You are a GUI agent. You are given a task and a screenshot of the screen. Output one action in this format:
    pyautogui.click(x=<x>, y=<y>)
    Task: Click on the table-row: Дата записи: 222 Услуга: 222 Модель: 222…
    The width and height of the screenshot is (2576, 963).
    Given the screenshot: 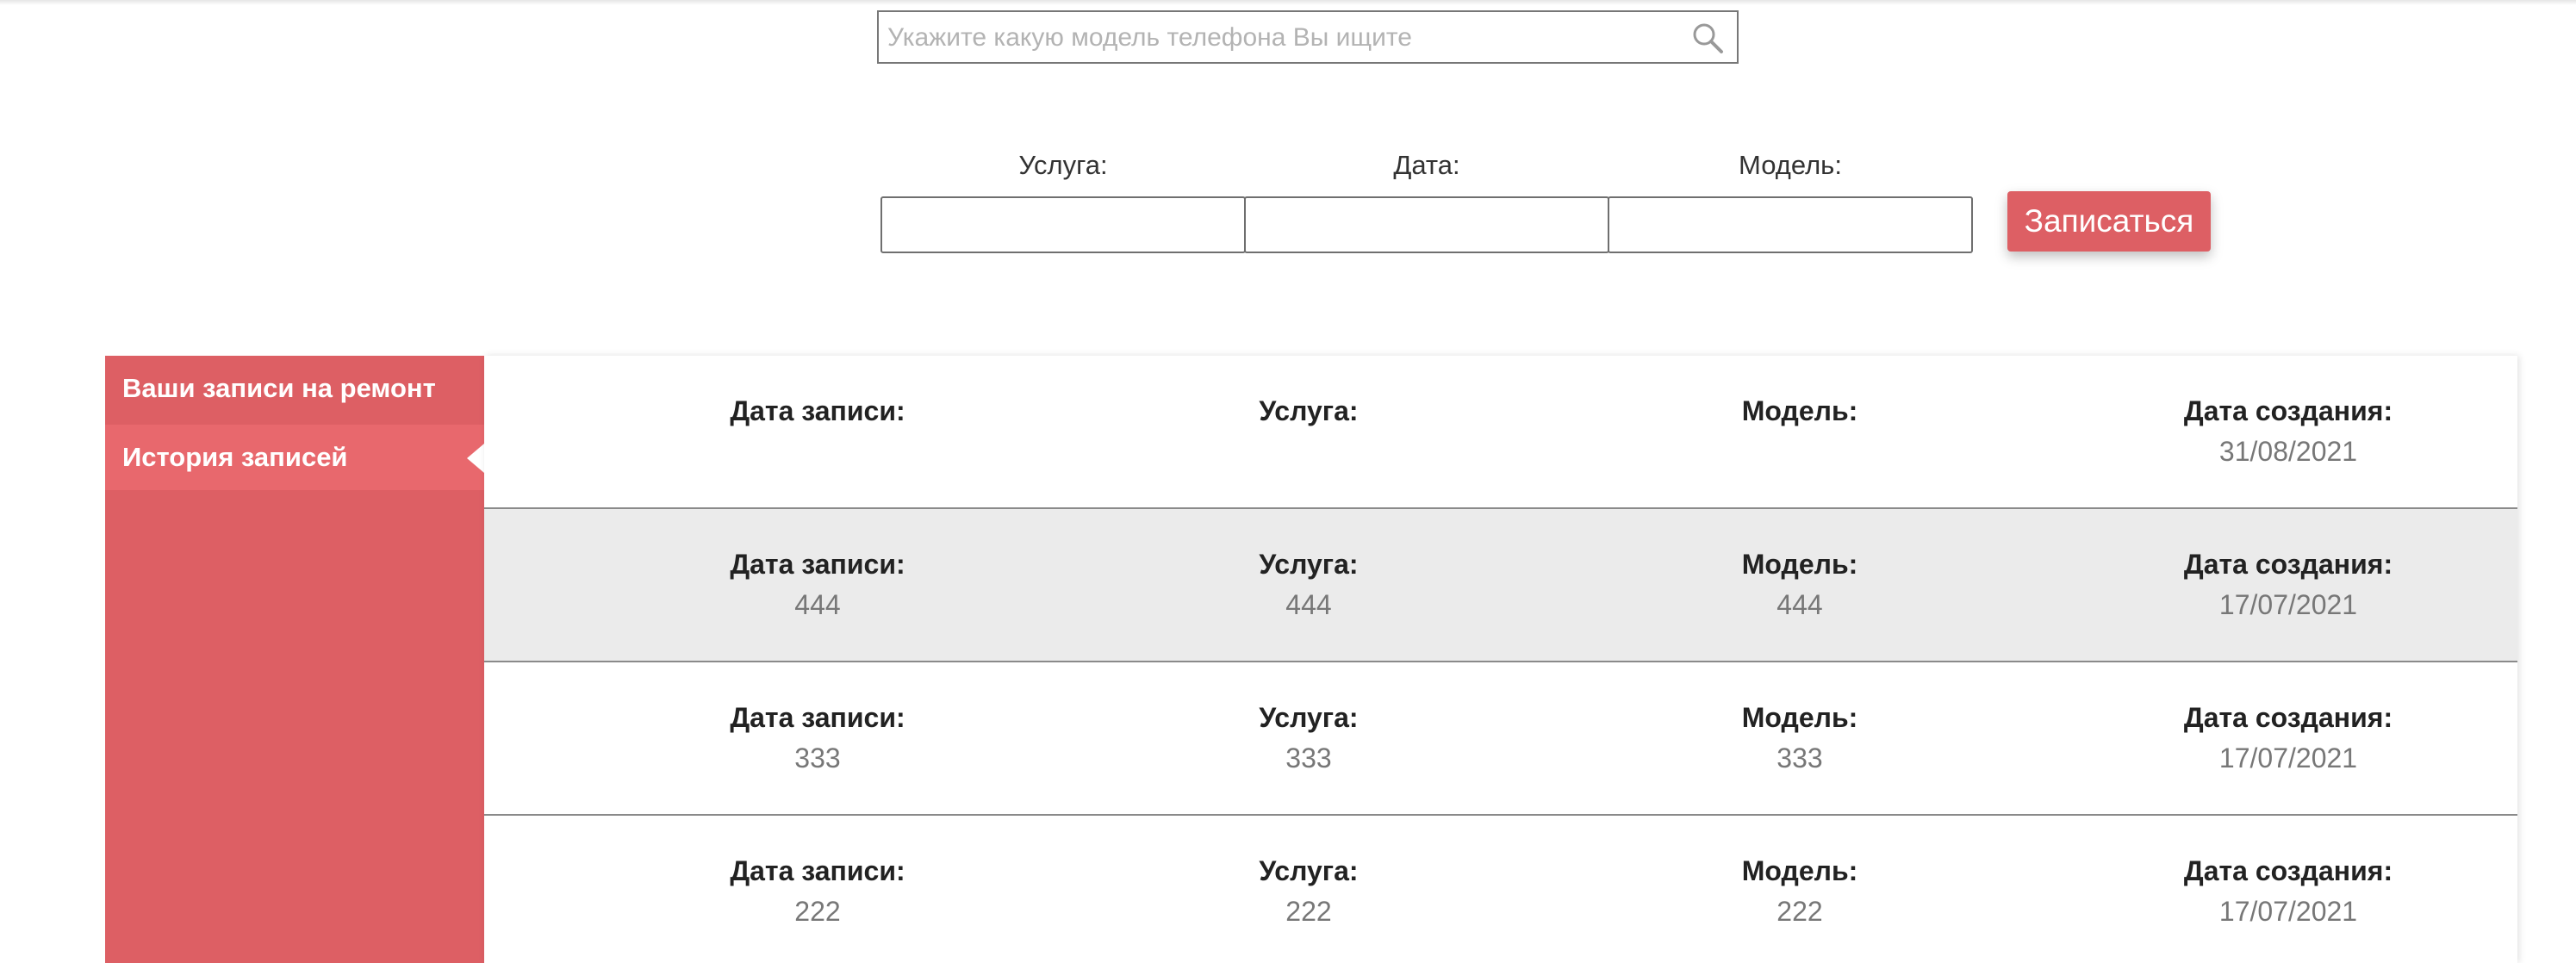 What is the action you would take?
    pyautogui.click(x=1501, y=890)
    